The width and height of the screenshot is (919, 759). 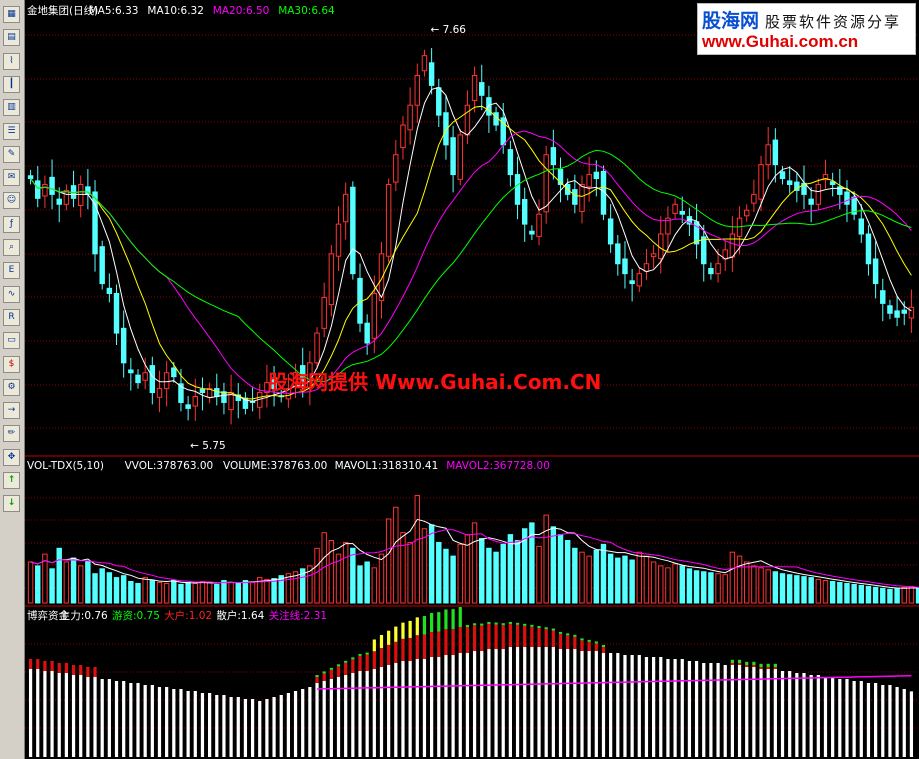 I want to click on left-toolbar: ▦ ▤ ⌇ ┃ ▥ ☰ ✎ ✉ ☺ ƒ ⌕ E ∿ R ▭ $ ⚙ → ✏ ✥ ↑ ↓, so click(x=12, y=379).